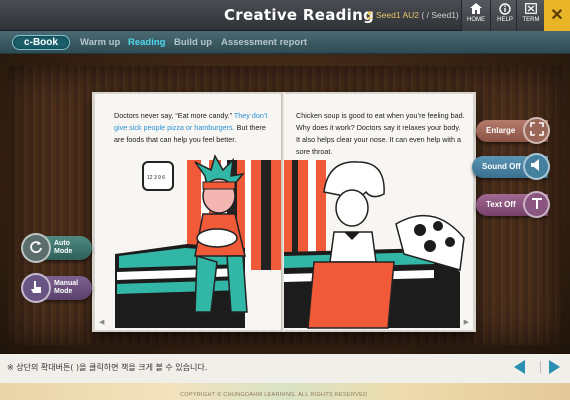  What do you see at coordinates (299, 15) in the screenshot?
I see `app-title: Creative Reading` at bounding box center [299, 15].